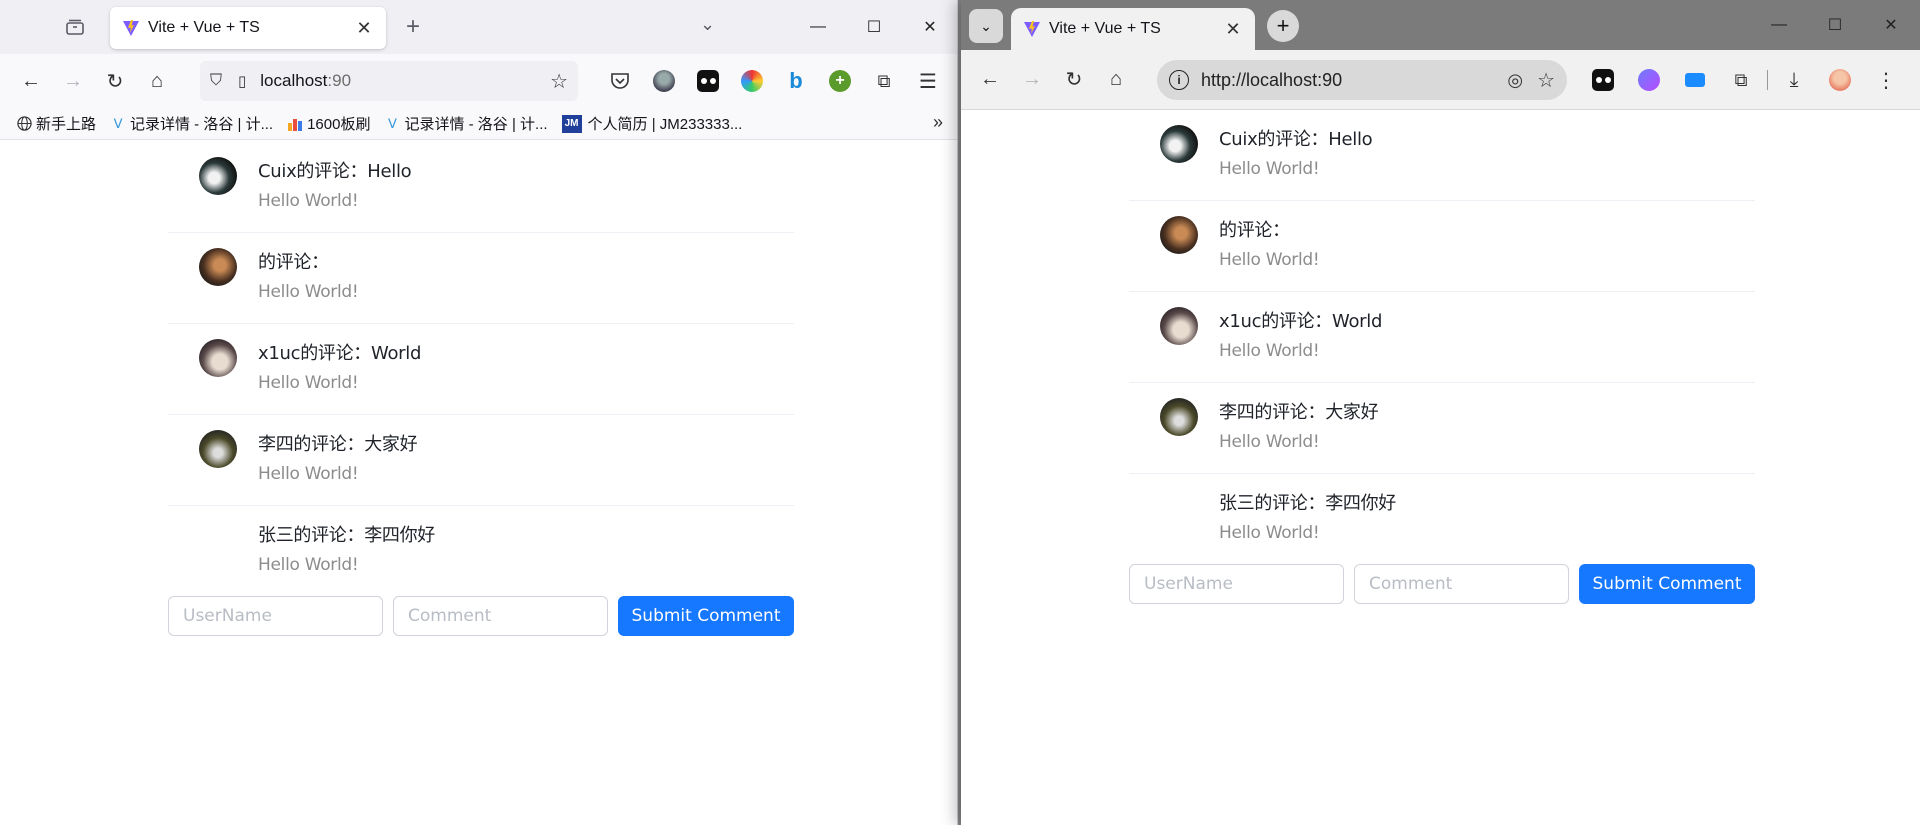  Describe the element at coordinates (1886, 80) in the screenshot. I see `more-vertical-icon: ⋮` at that location.